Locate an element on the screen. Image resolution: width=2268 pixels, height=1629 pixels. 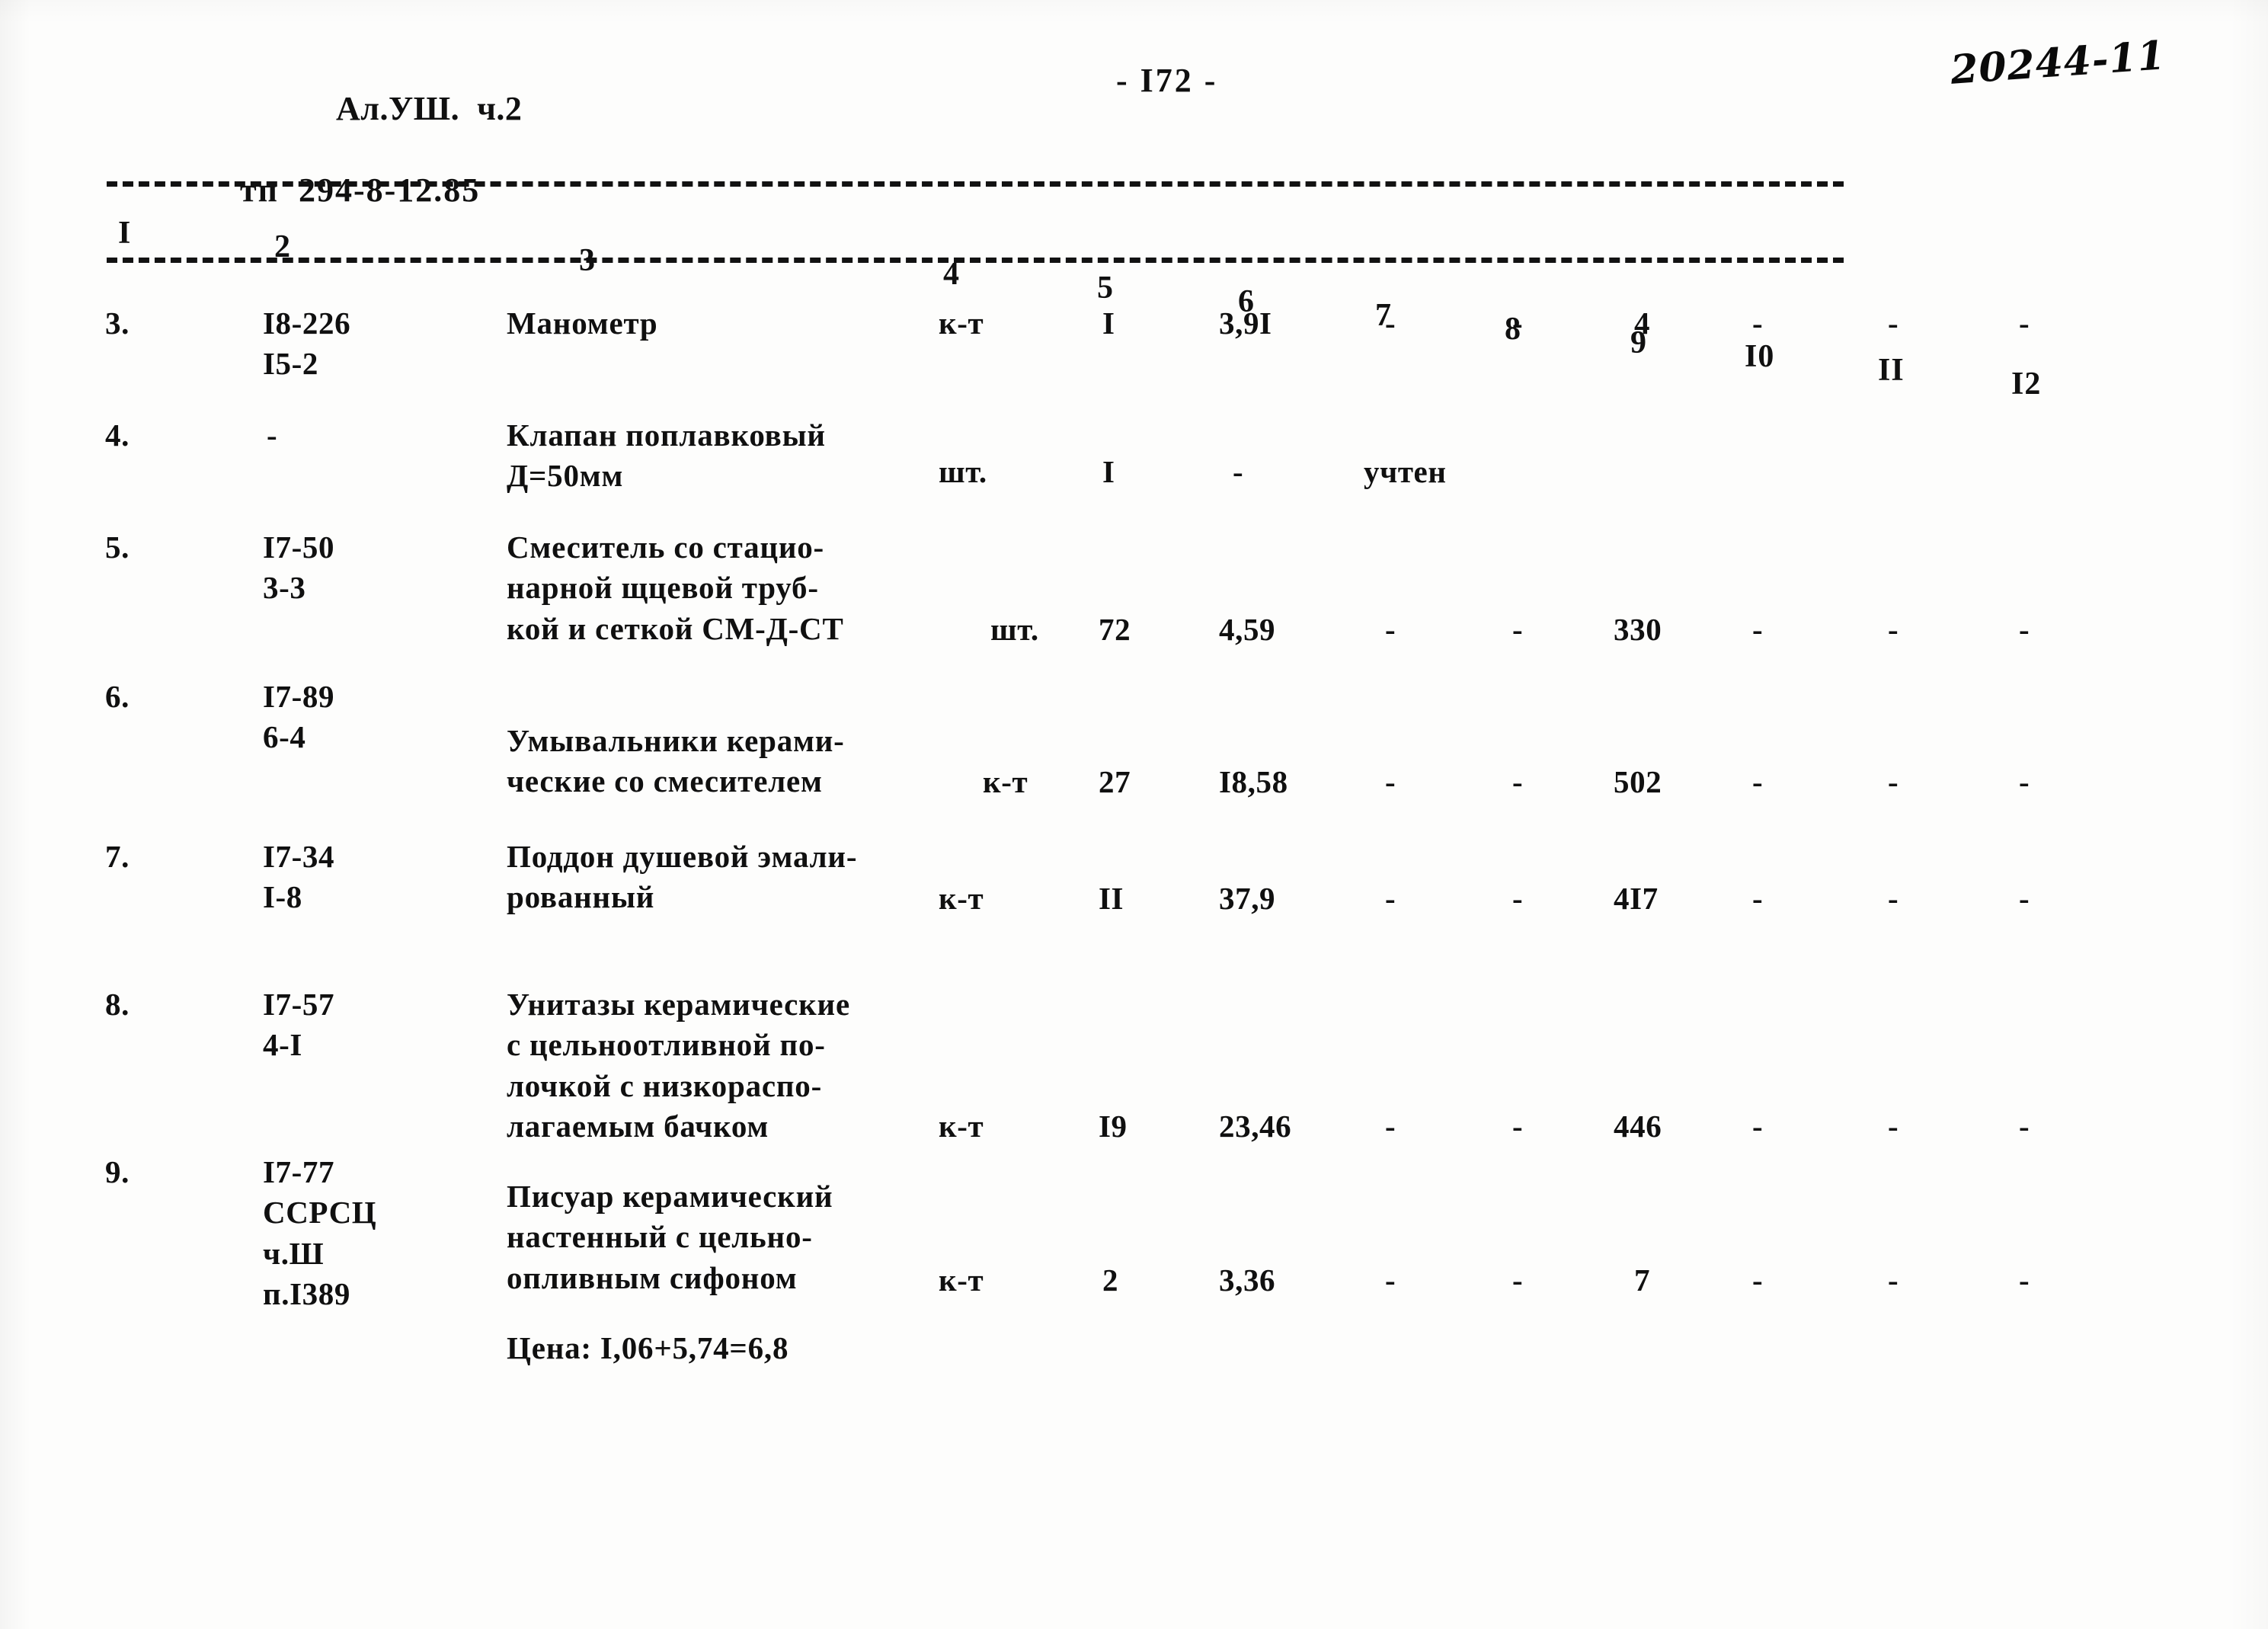
row-code: - is located at coordinates (272, 435).